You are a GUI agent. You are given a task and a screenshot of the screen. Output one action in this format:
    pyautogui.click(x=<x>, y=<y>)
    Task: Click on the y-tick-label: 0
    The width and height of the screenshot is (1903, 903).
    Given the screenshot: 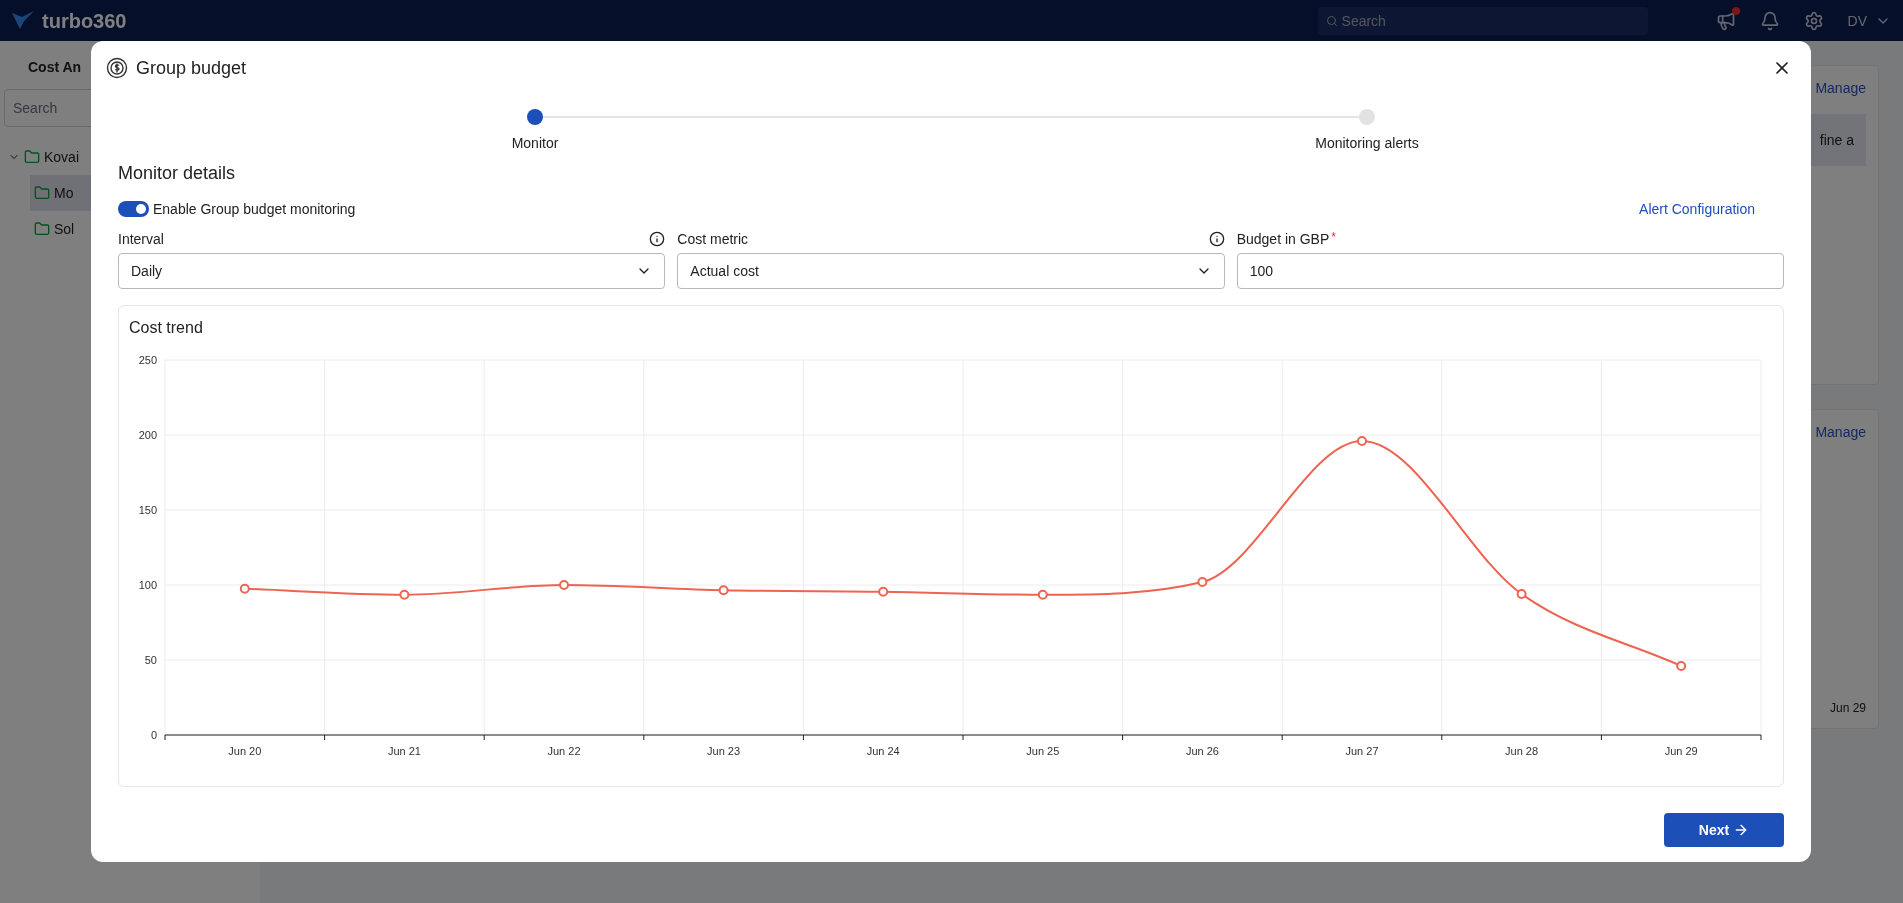 What is the action you would take?
    pyautogui.click(x=153, y=735)
    